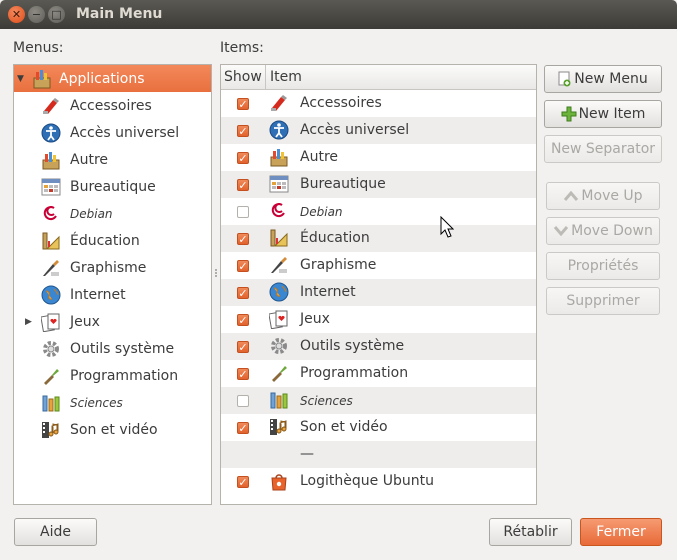 The height and width of the screenshot is (560, 677). Describe the element at coordinates (378, 319) in the screenshot. I see `item-row: ✓ Jeux` at that location.